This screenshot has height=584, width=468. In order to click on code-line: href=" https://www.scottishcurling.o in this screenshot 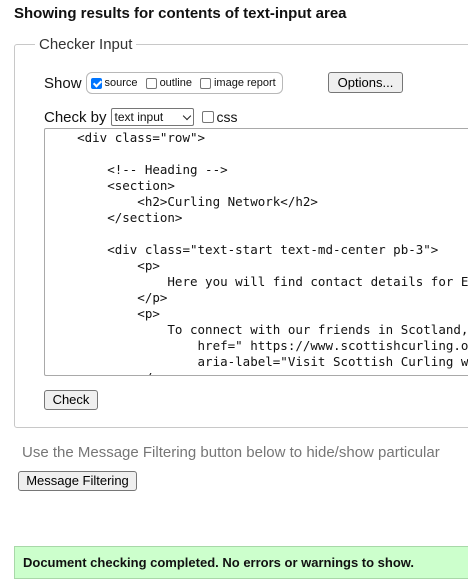, I will do `click(257, 345)`.